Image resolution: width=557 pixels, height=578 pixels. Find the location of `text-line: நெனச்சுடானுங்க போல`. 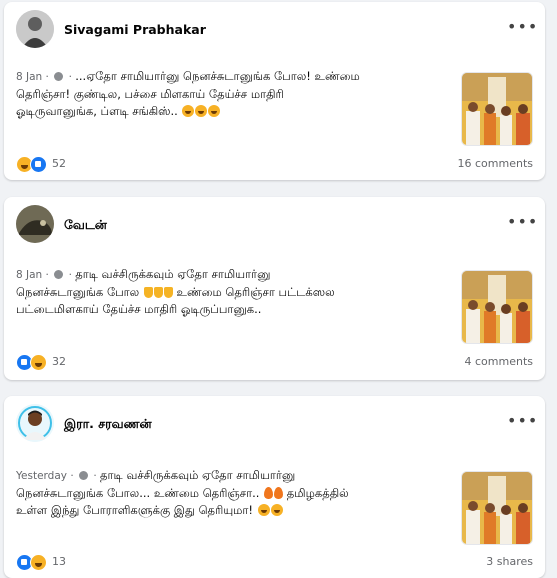

text-line: நெனச்சுடானுங்க போல is located at coordinates (78, 292).